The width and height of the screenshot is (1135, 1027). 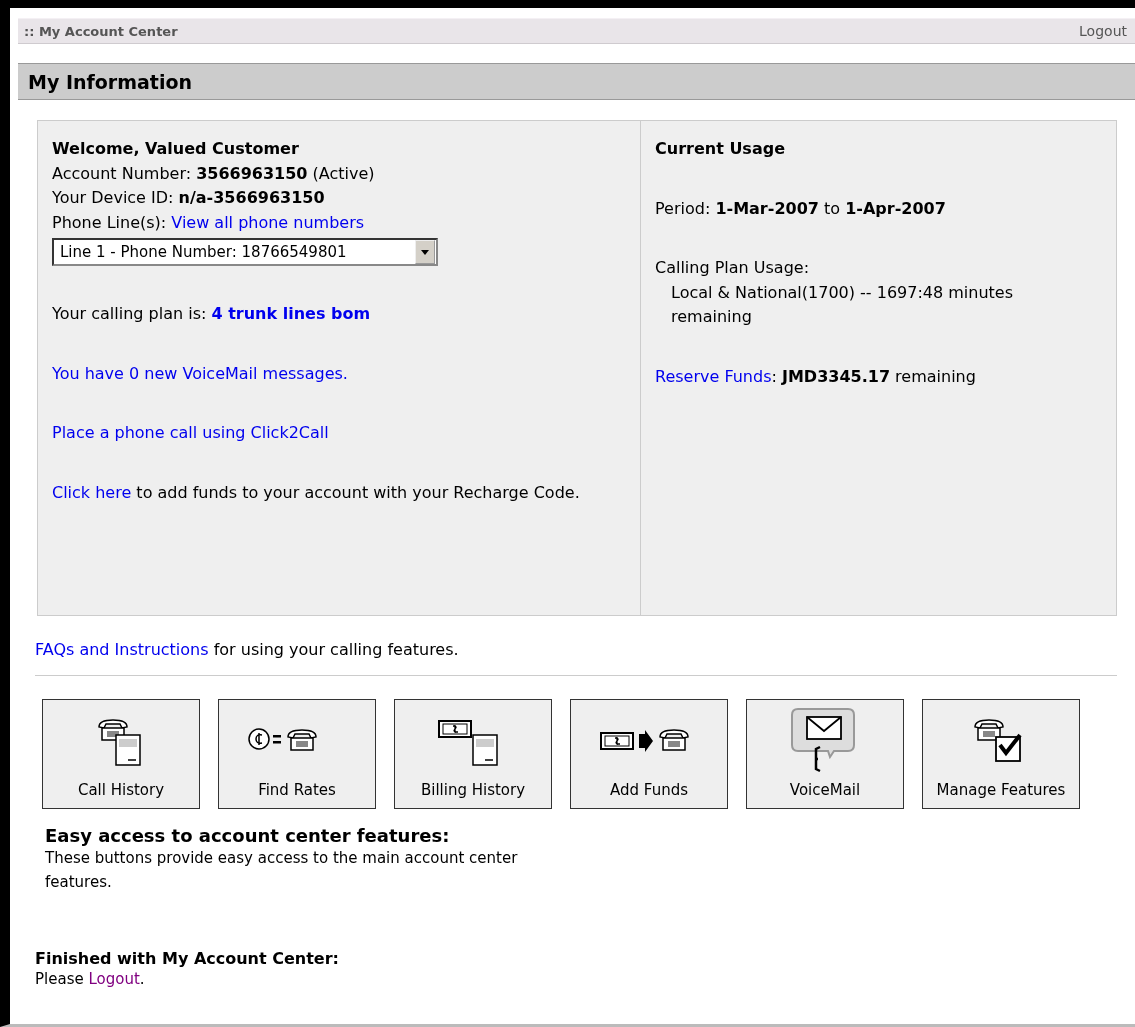 What do you see at coordinates (101, 31) in the screenshot?
I see `page-title: :: My Account Center` at bounding box center [101, 31].